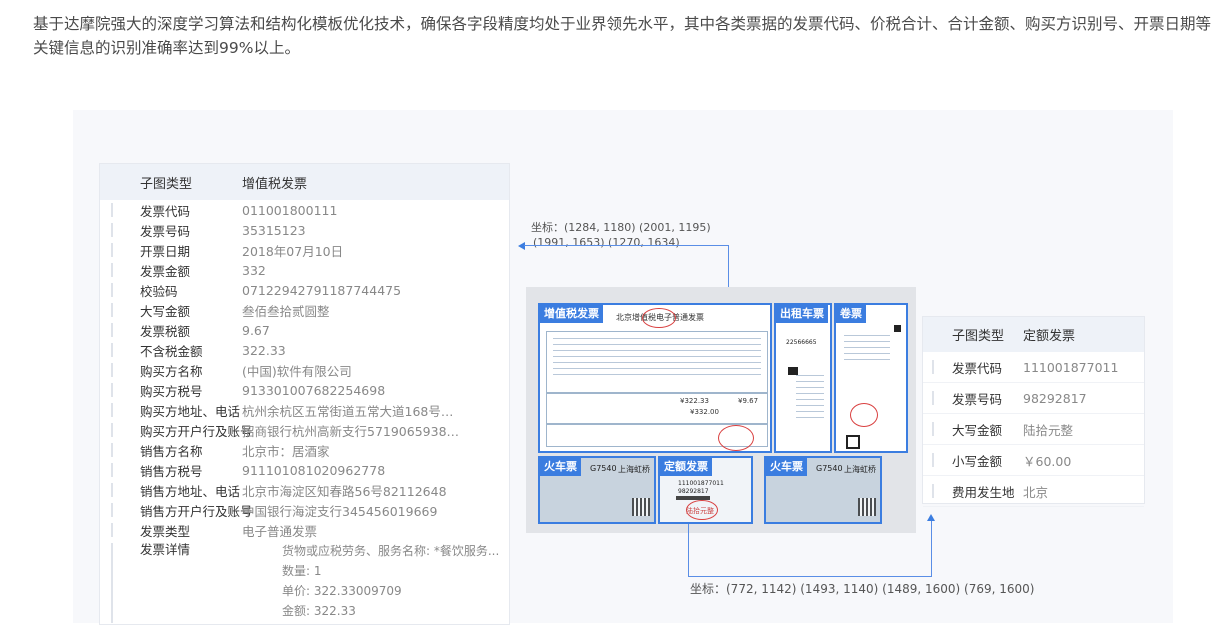  I want to click on field-value: (中国)软件有限公司, so click(297, 371).